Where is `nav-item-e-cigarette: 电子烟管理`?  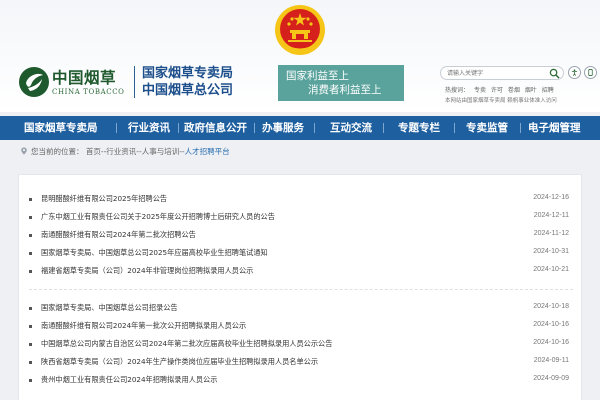 nav-item-e-cigarette: 电子烟管理 is located at coordinates (554, 128).